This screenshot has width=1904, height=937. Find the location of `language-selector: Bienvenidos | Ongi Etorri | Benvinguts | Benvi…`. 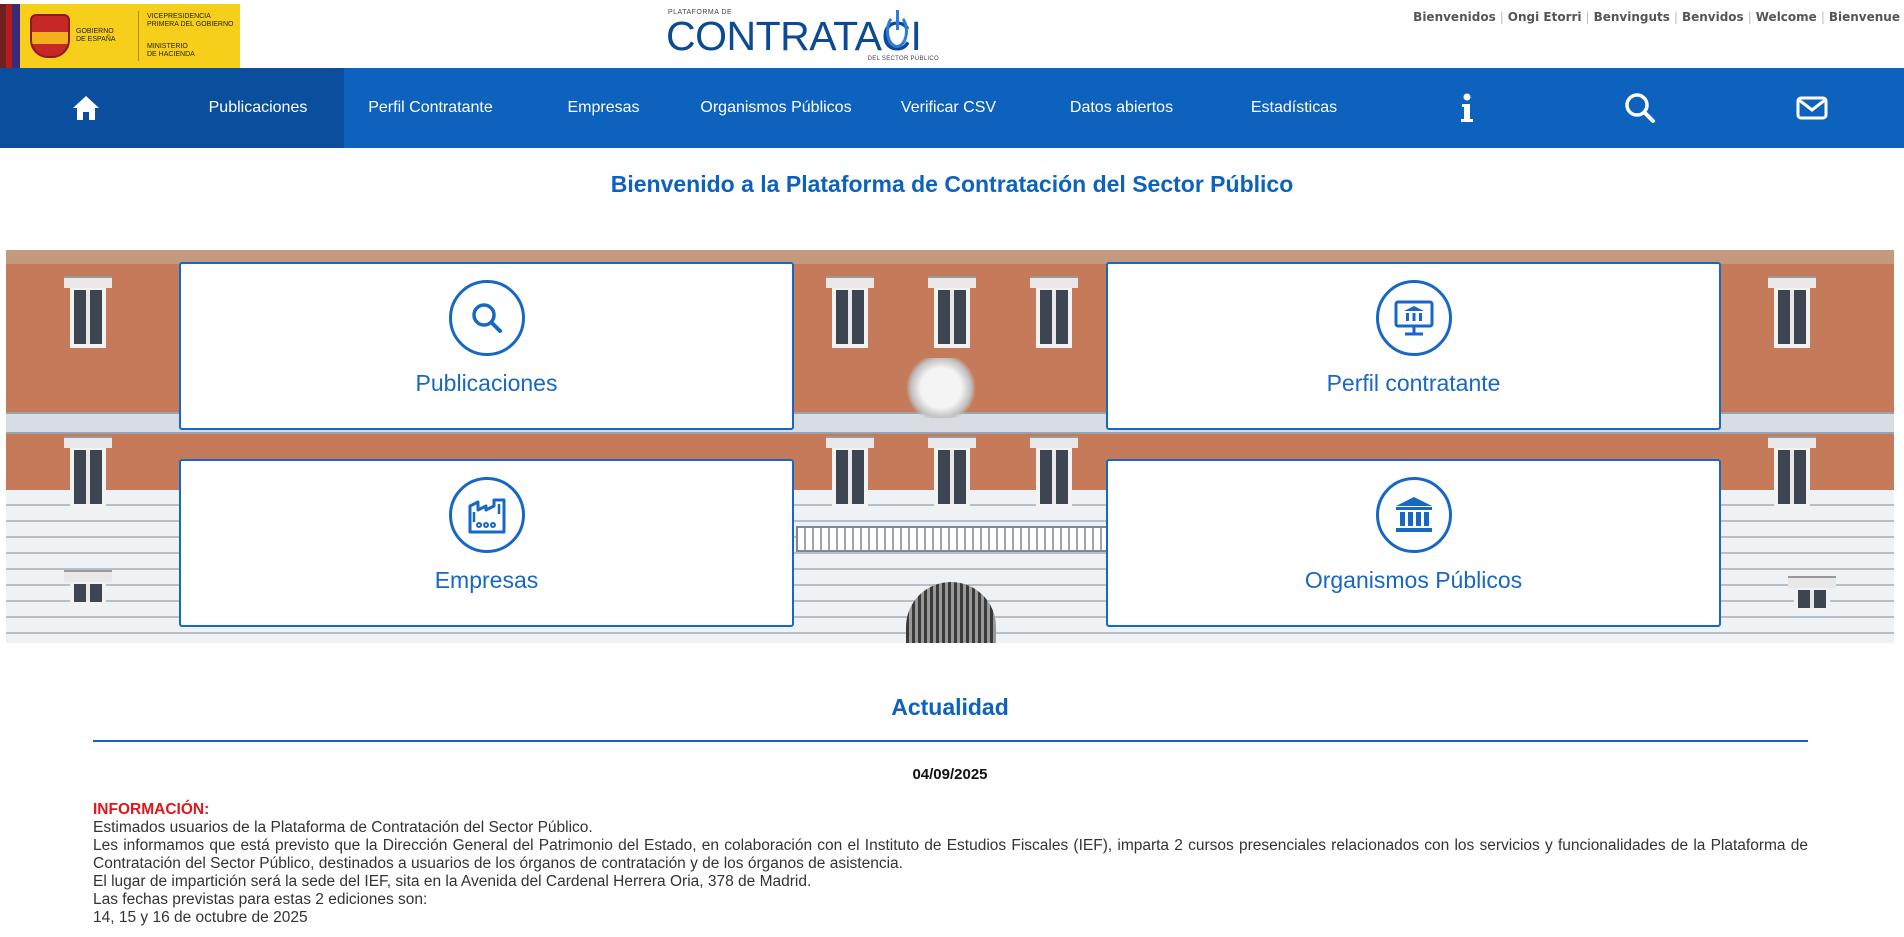

language-selector: Bienvenidos | Ongi Etorri | Benvinguts | Benvi… is located at coordinates (1656, 17).